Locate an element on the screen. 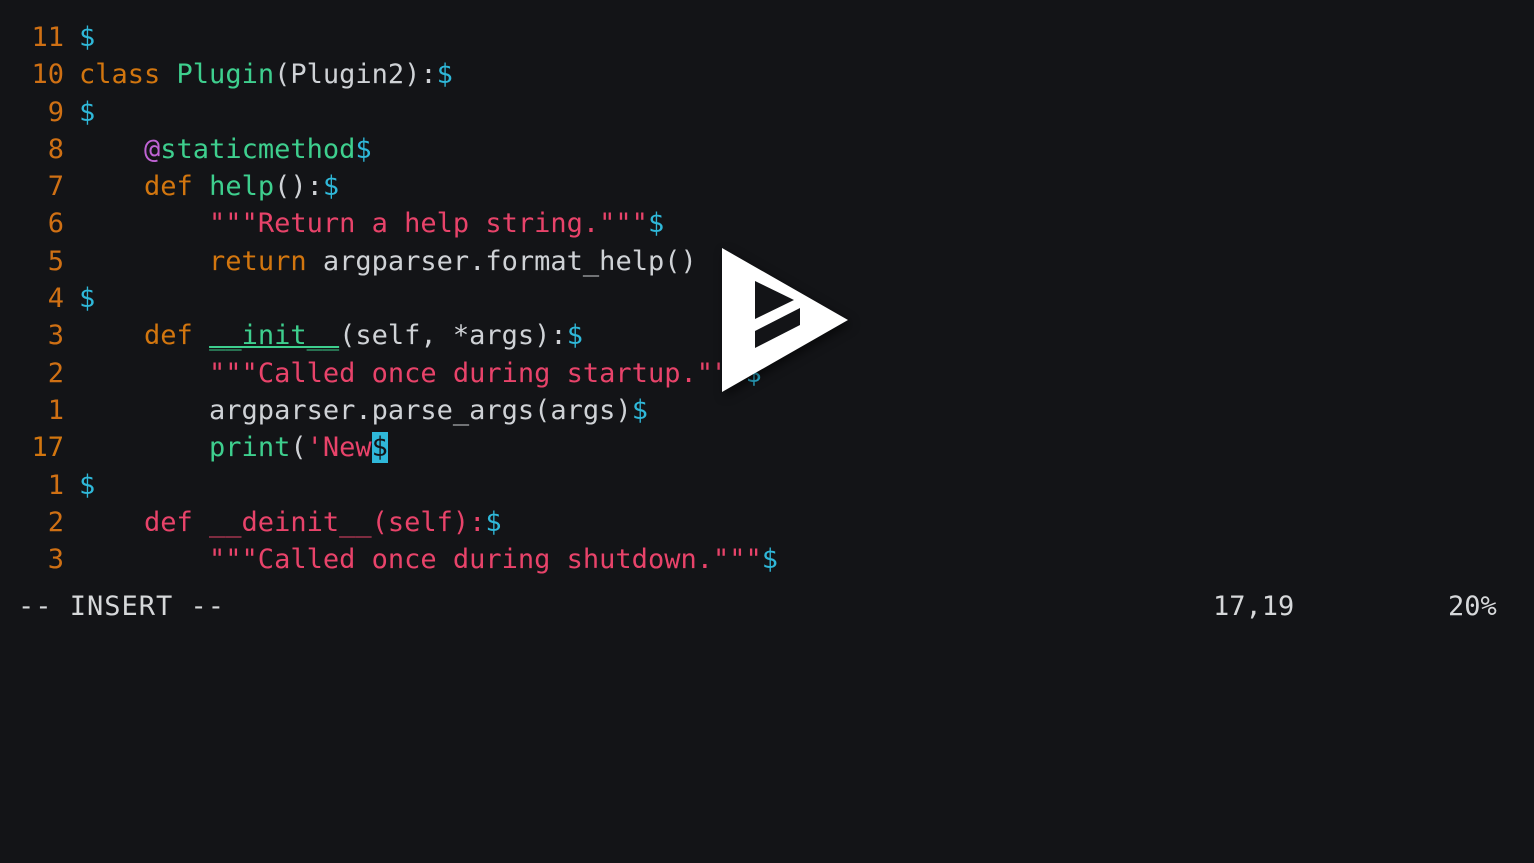 The height and width of the screenshot is (863, 1534). builtin-token: print is located at coordinates (250, 448).